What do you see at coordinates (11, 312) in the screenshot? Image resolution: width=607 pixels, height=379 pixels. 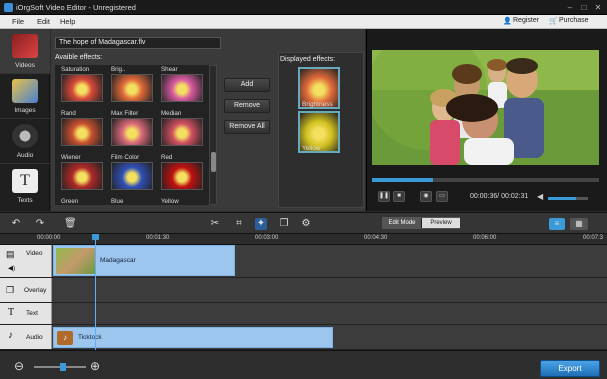 I see `text-icon: T` at bounding box center [11, 312].